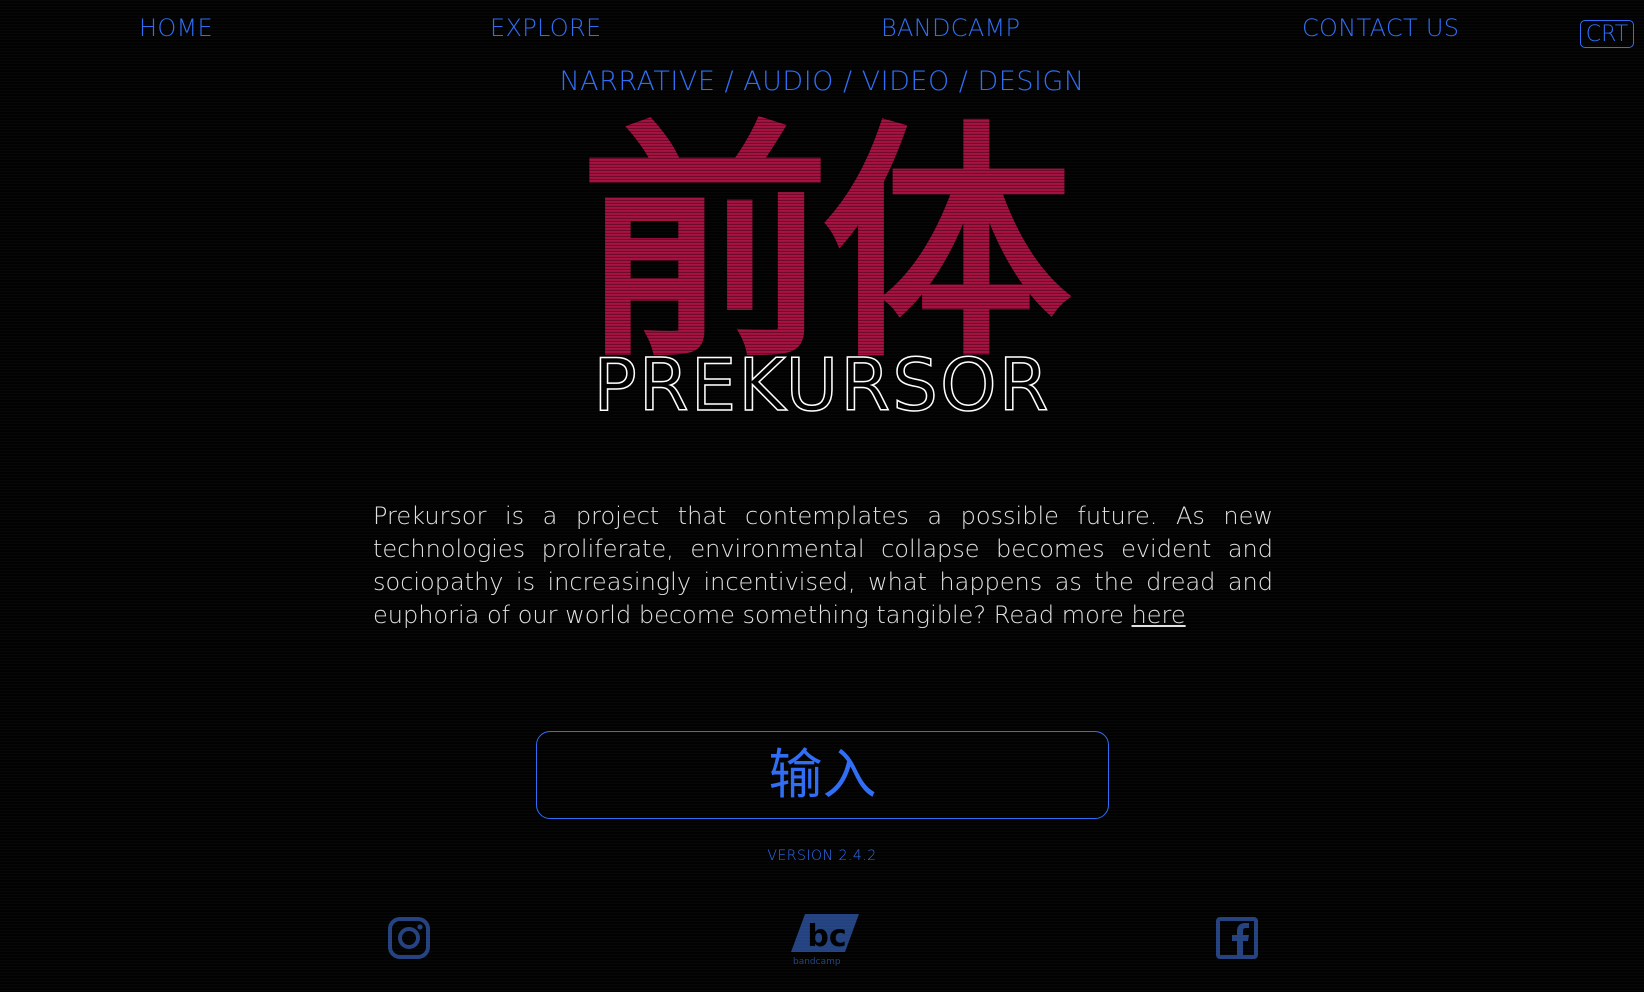 The width and height of the screenshot is (1644, 992). Describe the element at coordinates (1607, 34) in the screenshot. I see `crt-toggle-button: CRT` at that location.